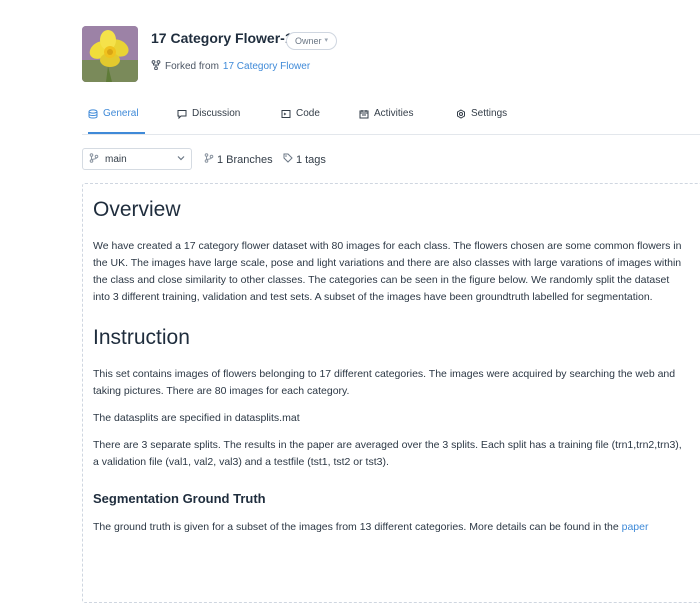 This screenshot has width=700, height=603. I want to click on branch-select: main, so click(137, 159).